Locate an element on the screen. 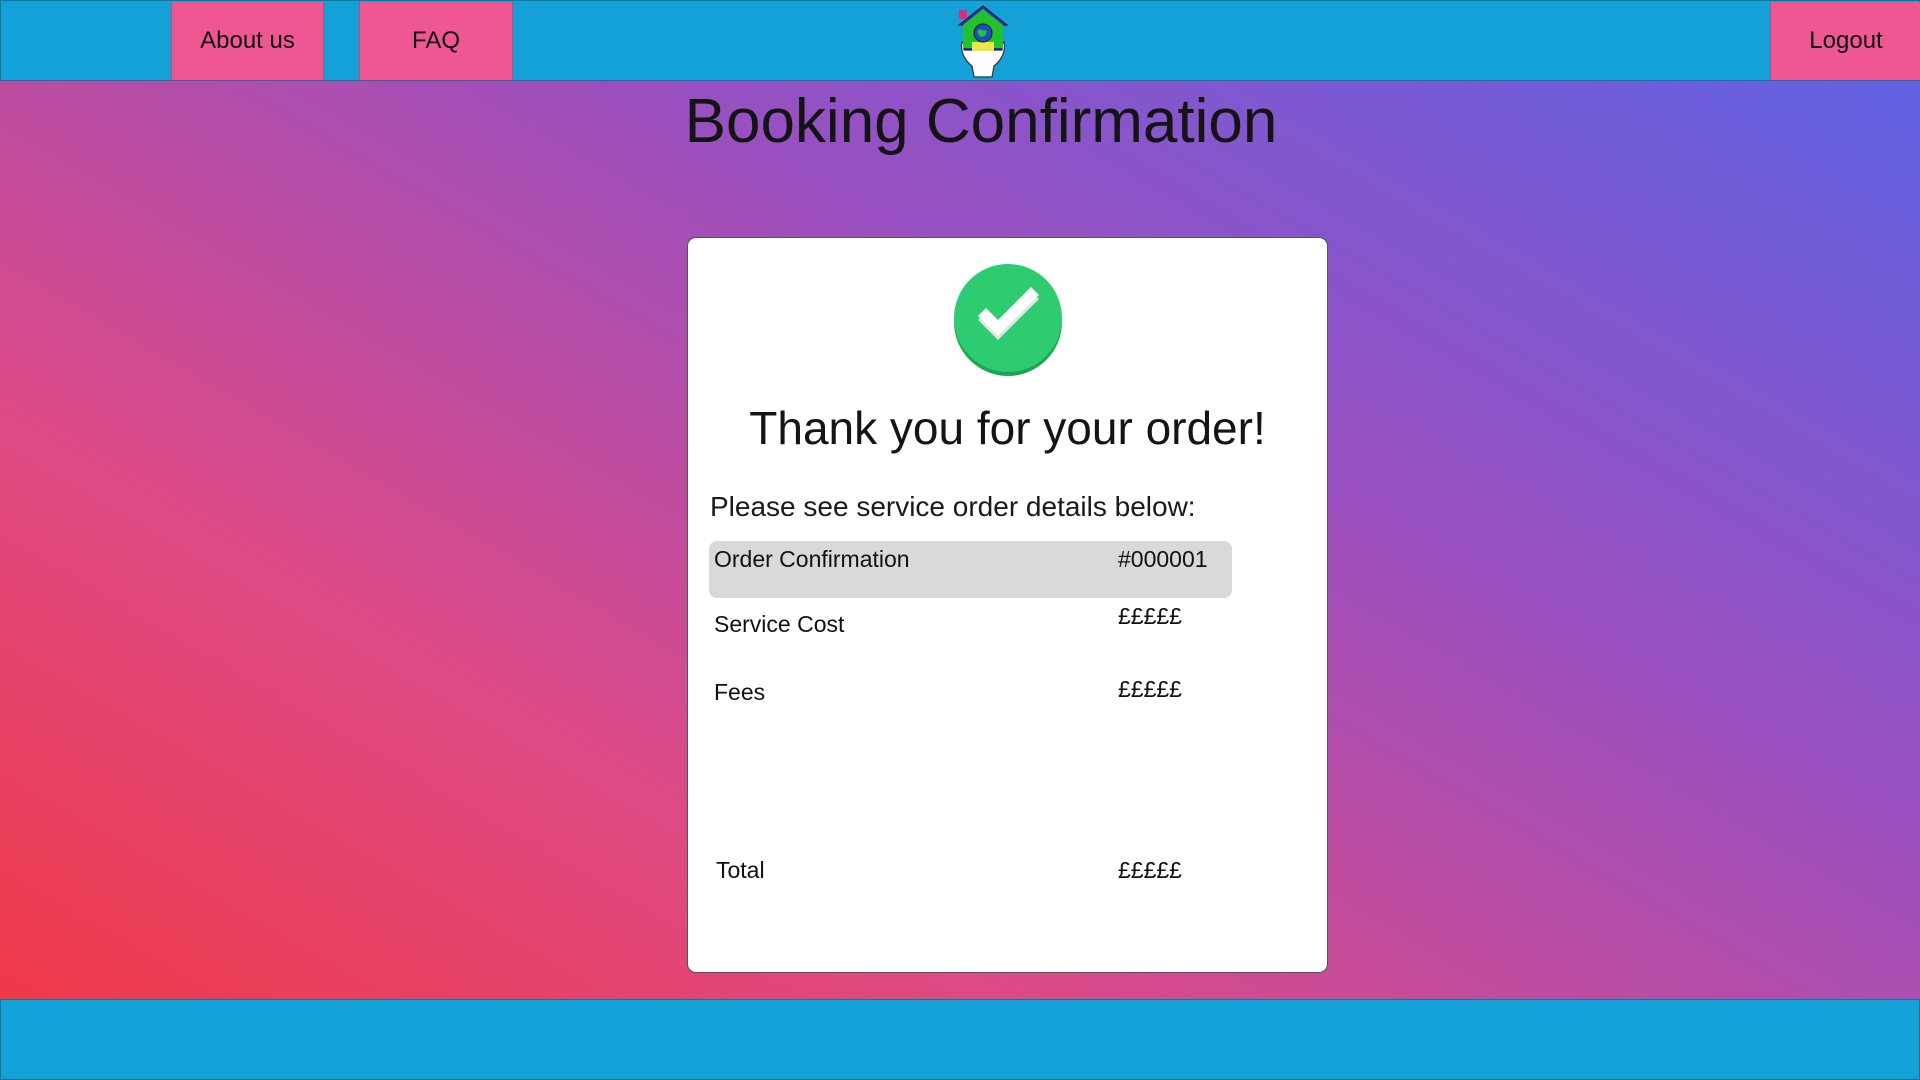  fees-value: £££££ is located at coordinates (1150, 689).